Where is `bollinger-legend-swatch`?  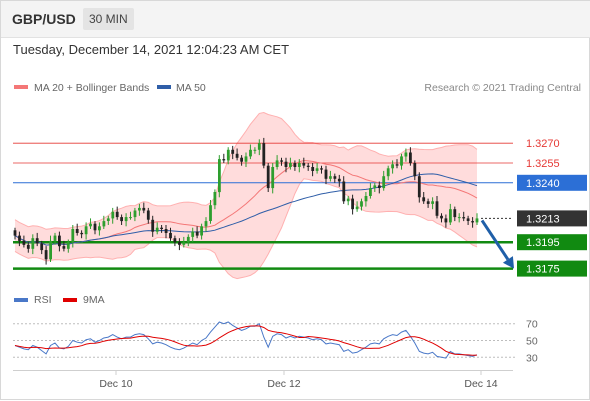
bollinger-legend-swatch is located at coordinates (21, 87).